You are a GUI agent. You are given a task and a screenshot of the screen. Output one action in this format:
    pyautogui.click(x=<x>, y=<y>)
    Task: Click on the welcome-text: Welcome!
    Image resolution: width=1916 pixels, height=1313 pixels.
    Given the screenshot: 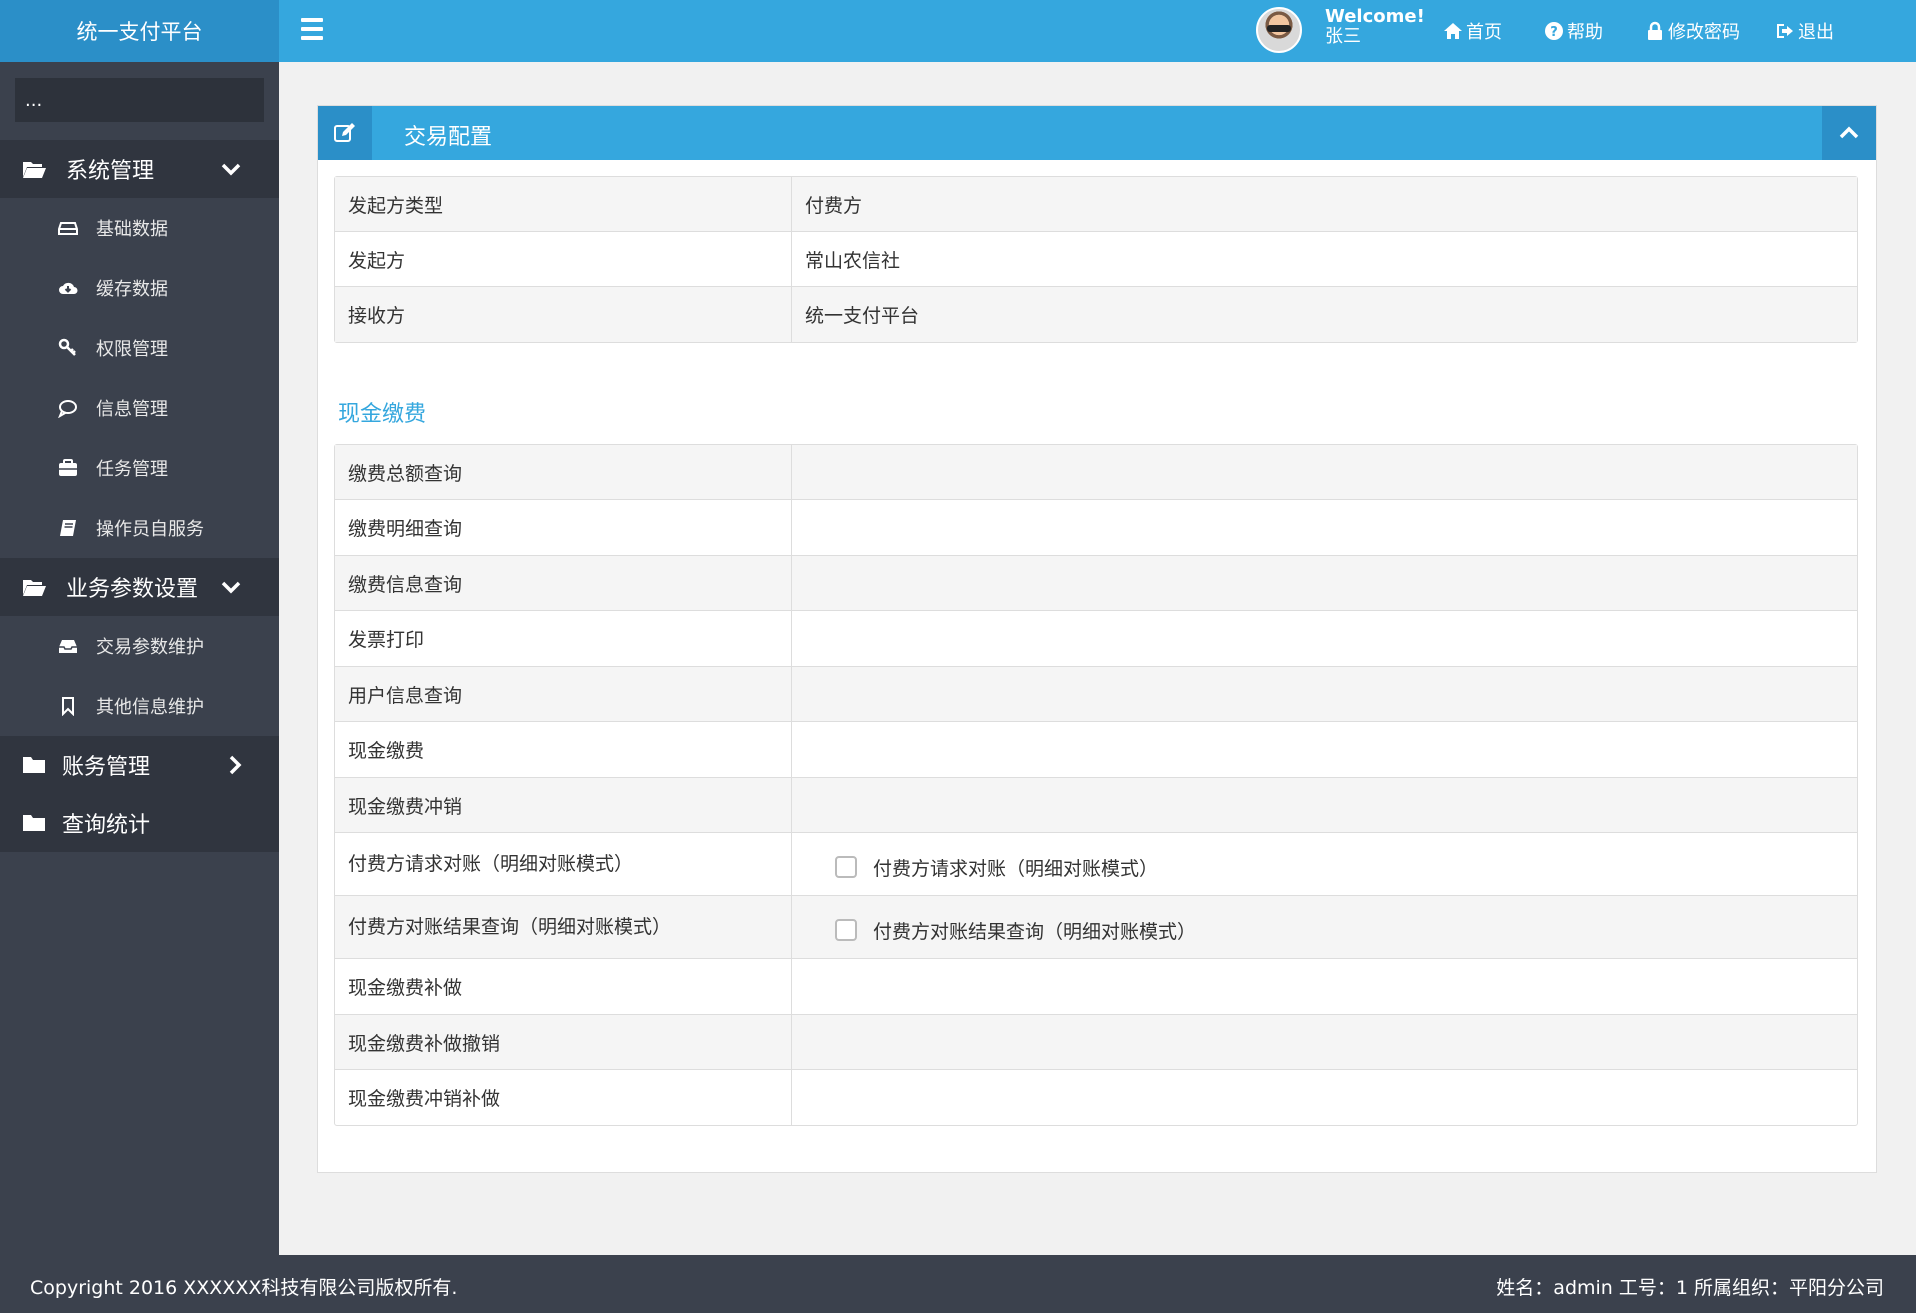 What is the action you would take?
    pyautogui.click(x=1375, y=16)
    